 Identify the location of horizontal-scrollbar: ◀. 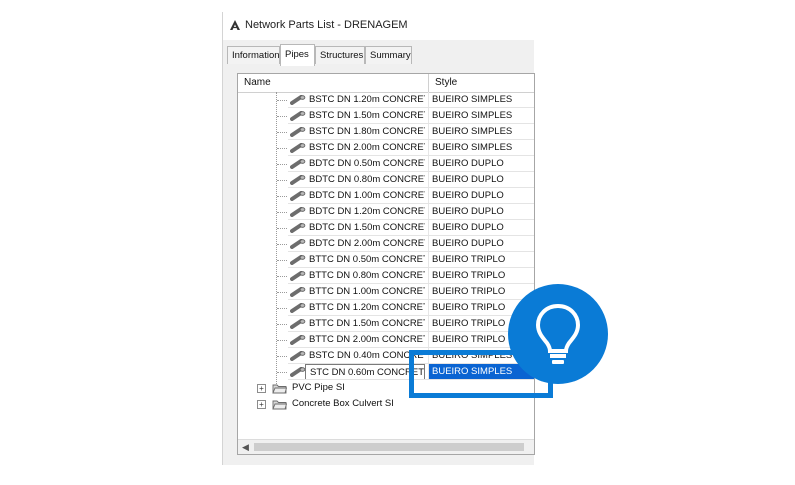
(386, 446).